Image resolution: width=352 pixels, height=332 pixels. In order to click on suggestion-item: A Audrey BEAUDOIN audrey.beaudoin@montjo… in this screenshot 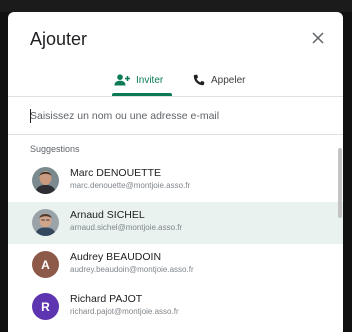, I will do `click(175, 265)`.